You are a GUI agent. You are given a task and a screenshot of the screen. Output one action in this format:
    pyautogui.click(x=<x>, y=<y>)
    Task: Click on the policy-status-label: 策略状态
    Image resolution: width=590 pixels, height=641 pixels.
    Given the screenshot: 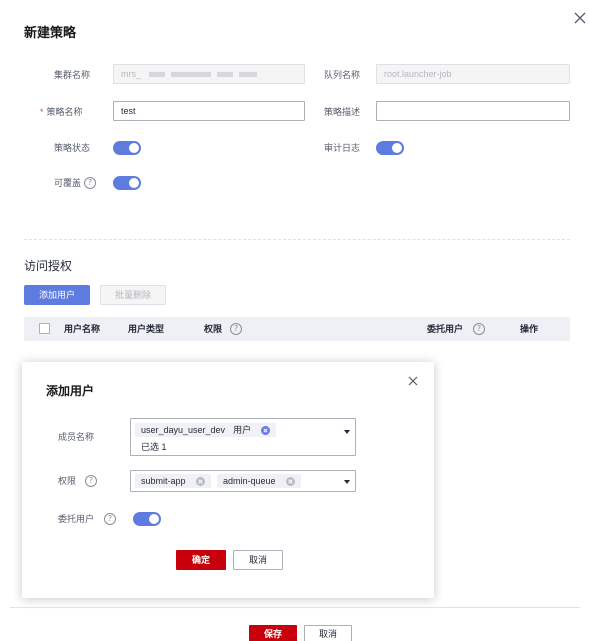 What is the action you would take?
    pyautogui.click(x=72, y=148)
    